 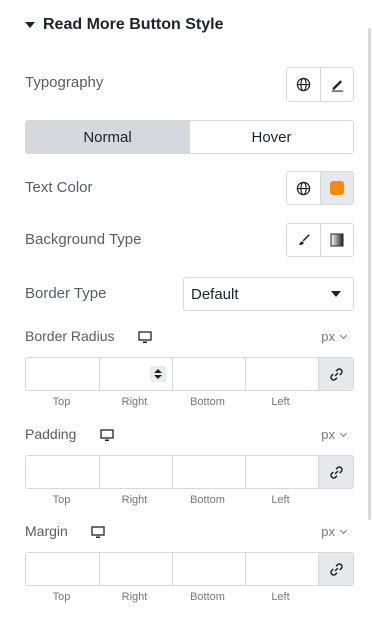 I want to click on padding-right-input, so click(x=135, y=472).